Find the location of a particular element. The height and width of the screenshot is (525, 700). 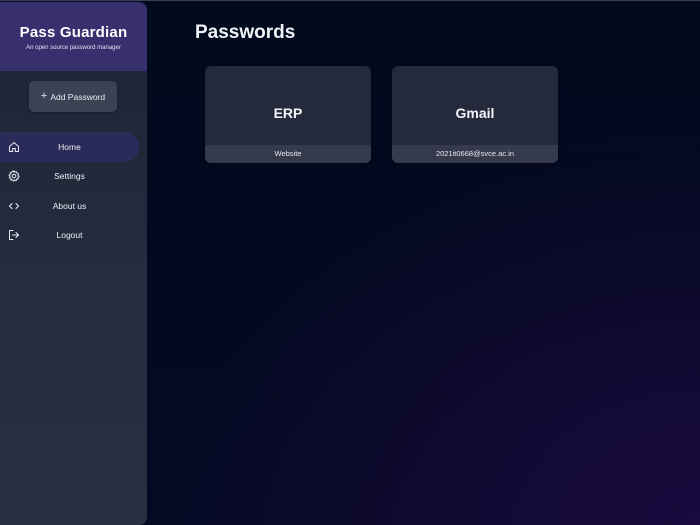

sidebar-item-label: Home is located at coordinates (69, 146).